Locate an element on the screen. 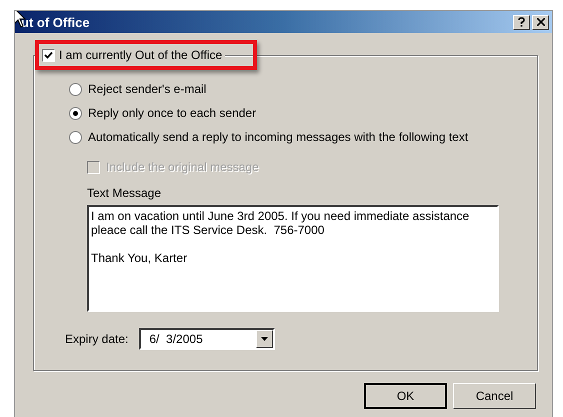  close-icon is located at coordinates (540, 22).